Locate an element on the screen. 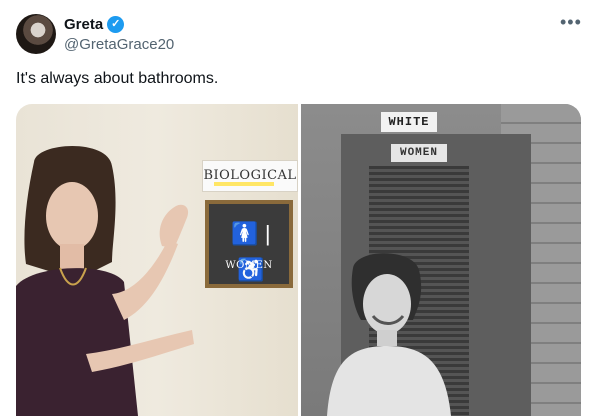 The image size is (596, 416). author-handle: @GretaGrace20 is located at coordinates (119, 44).